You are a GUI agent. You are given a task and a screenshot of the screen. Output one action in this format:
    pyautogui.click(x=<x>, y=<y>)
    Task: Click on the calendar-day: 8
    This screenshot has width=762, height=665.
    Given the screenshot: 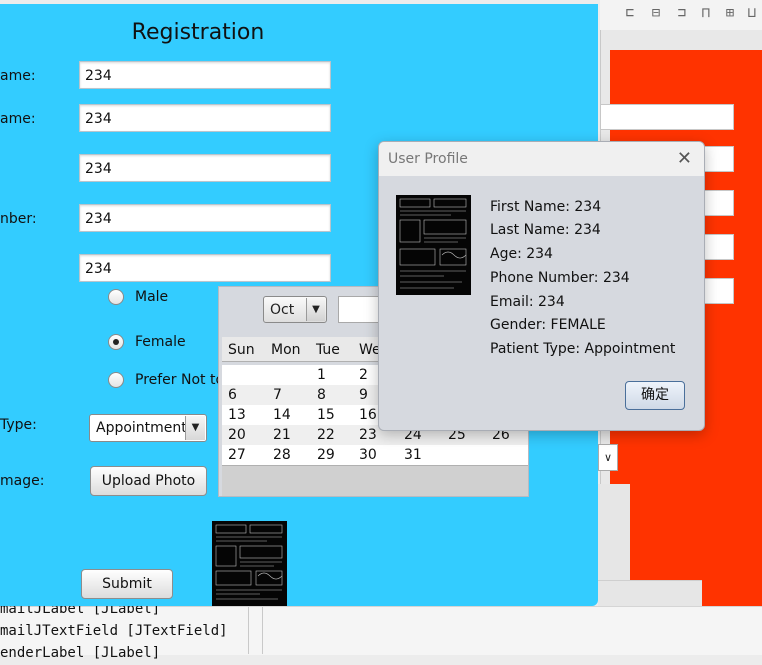 What is the action you would take?
    pyautogui.click(x=321, y=395)
    